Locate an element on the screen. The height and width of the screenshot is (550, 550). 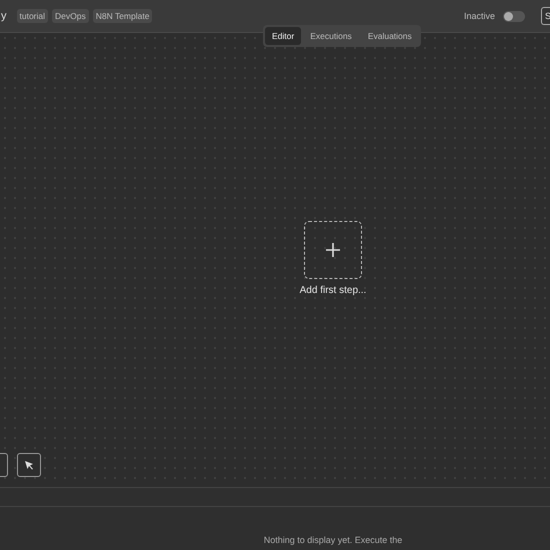
tag: tutorial is located at coordinates (32, 16).